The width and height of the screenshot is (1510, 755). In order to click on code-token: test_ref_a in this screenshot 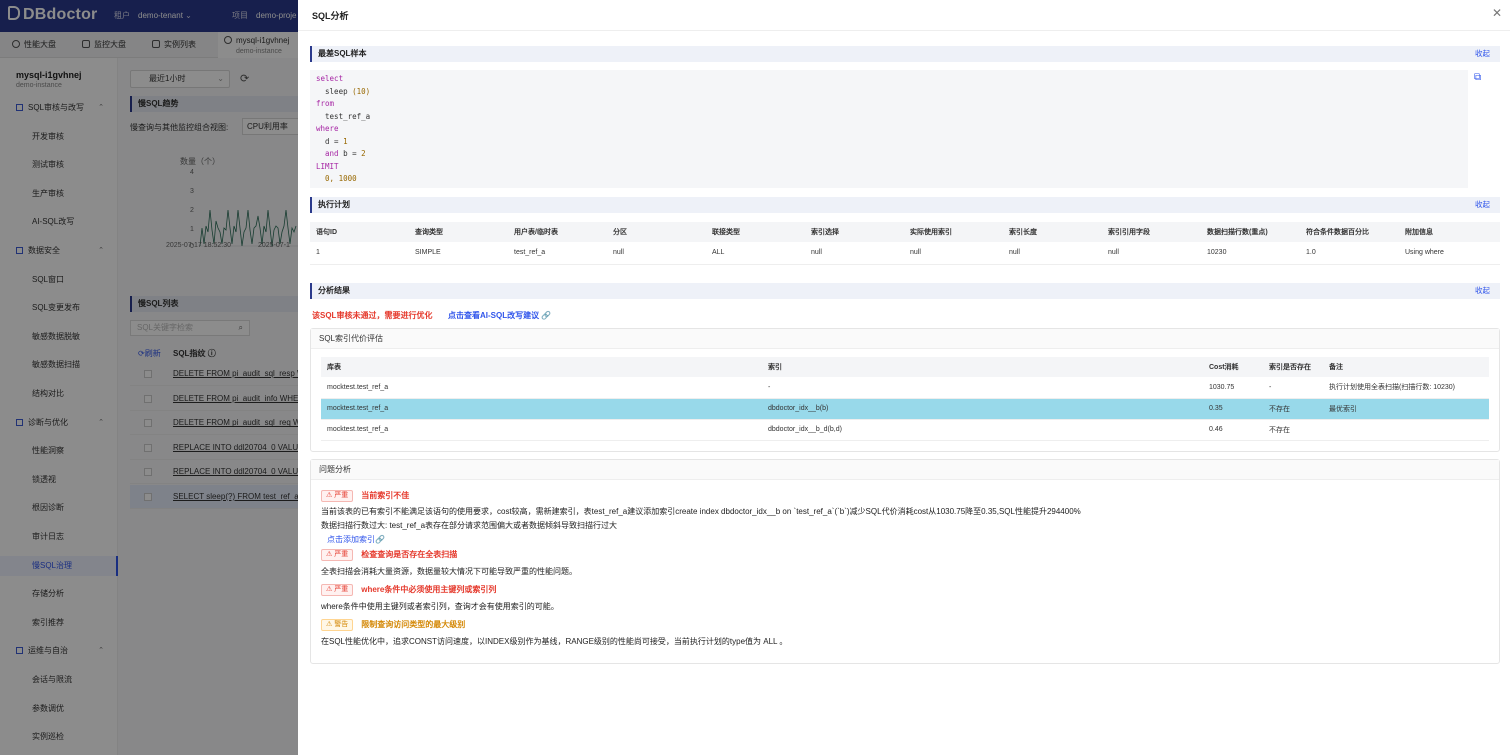, I will do `click(343, 116)`.